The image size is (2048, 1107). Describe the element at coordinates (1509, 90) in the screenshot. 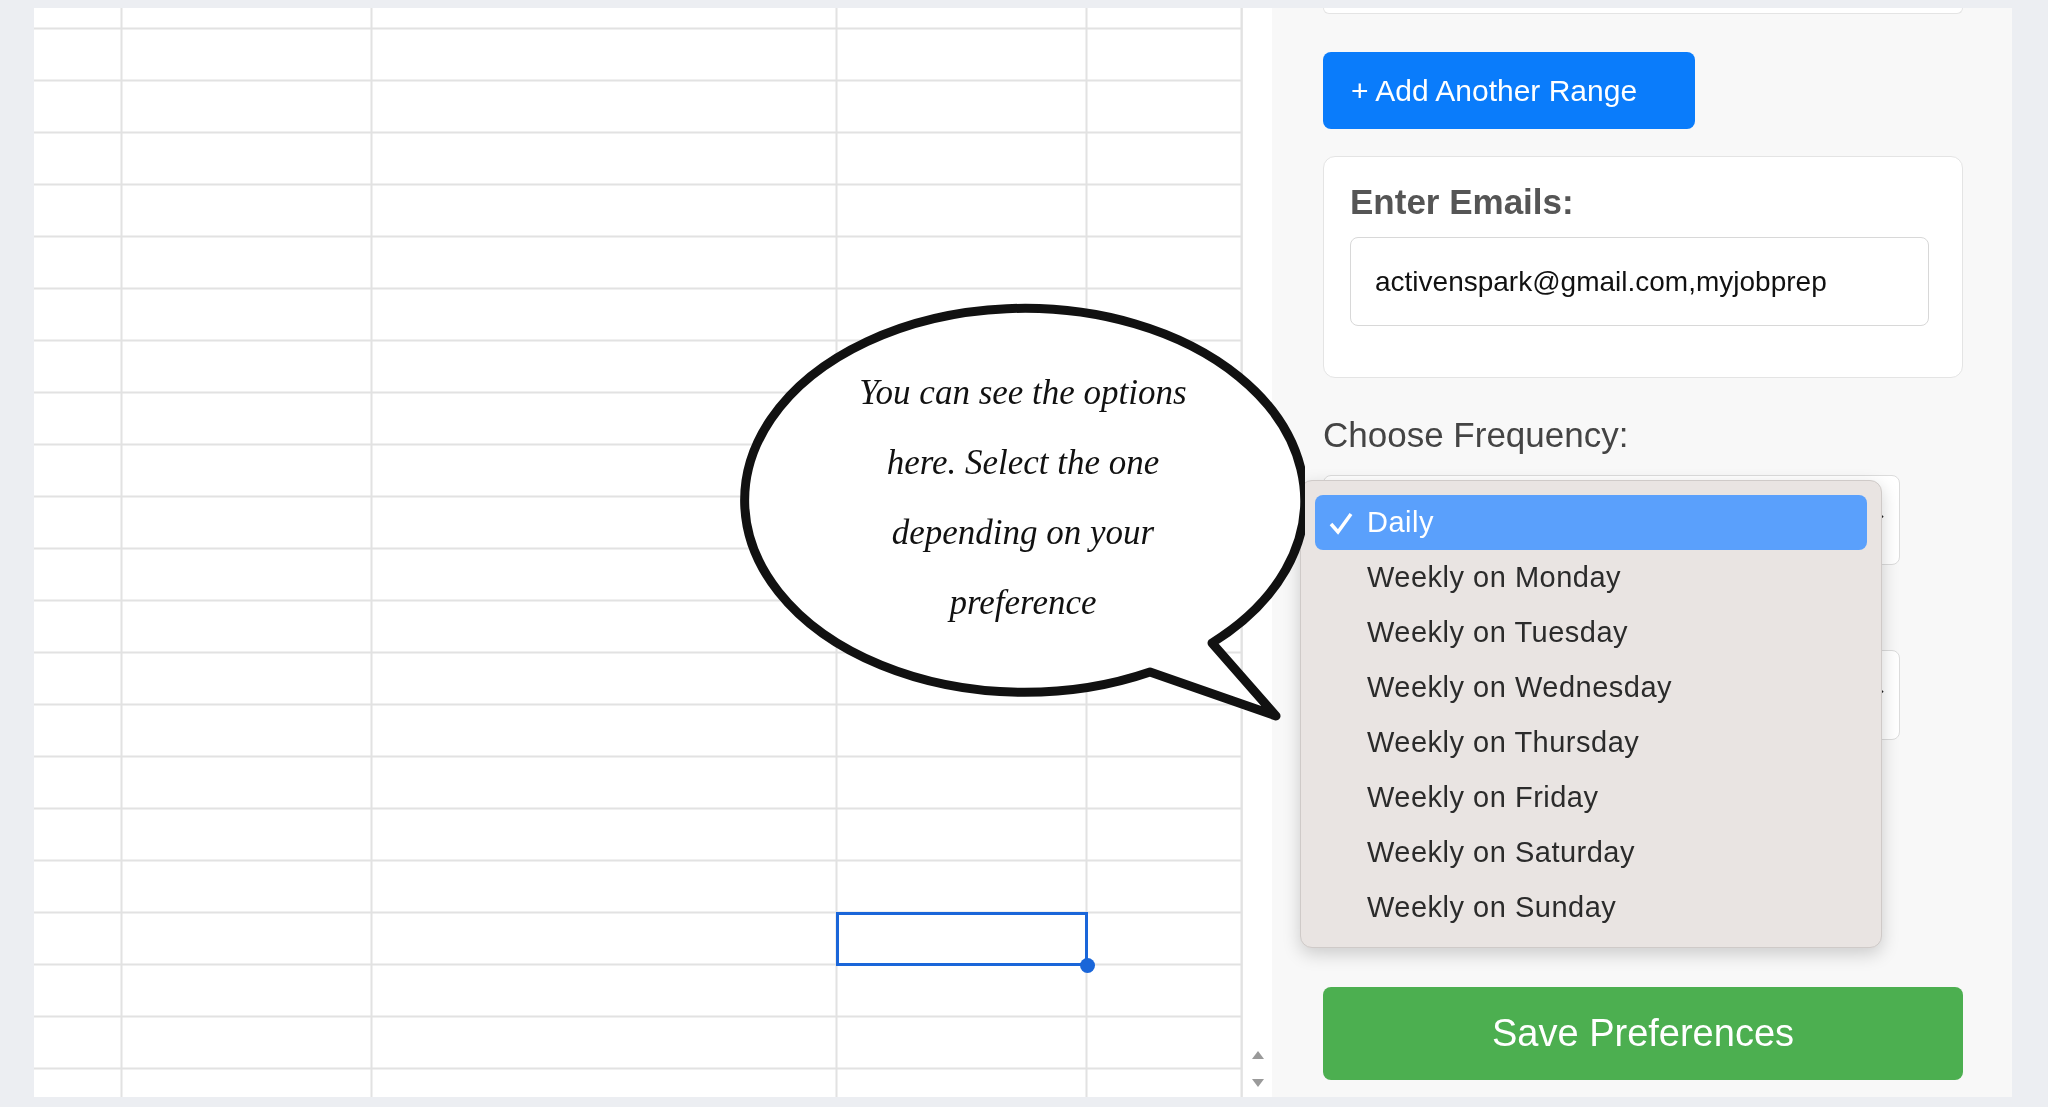

I see `add-range-button: + Add Another Range` at that location.